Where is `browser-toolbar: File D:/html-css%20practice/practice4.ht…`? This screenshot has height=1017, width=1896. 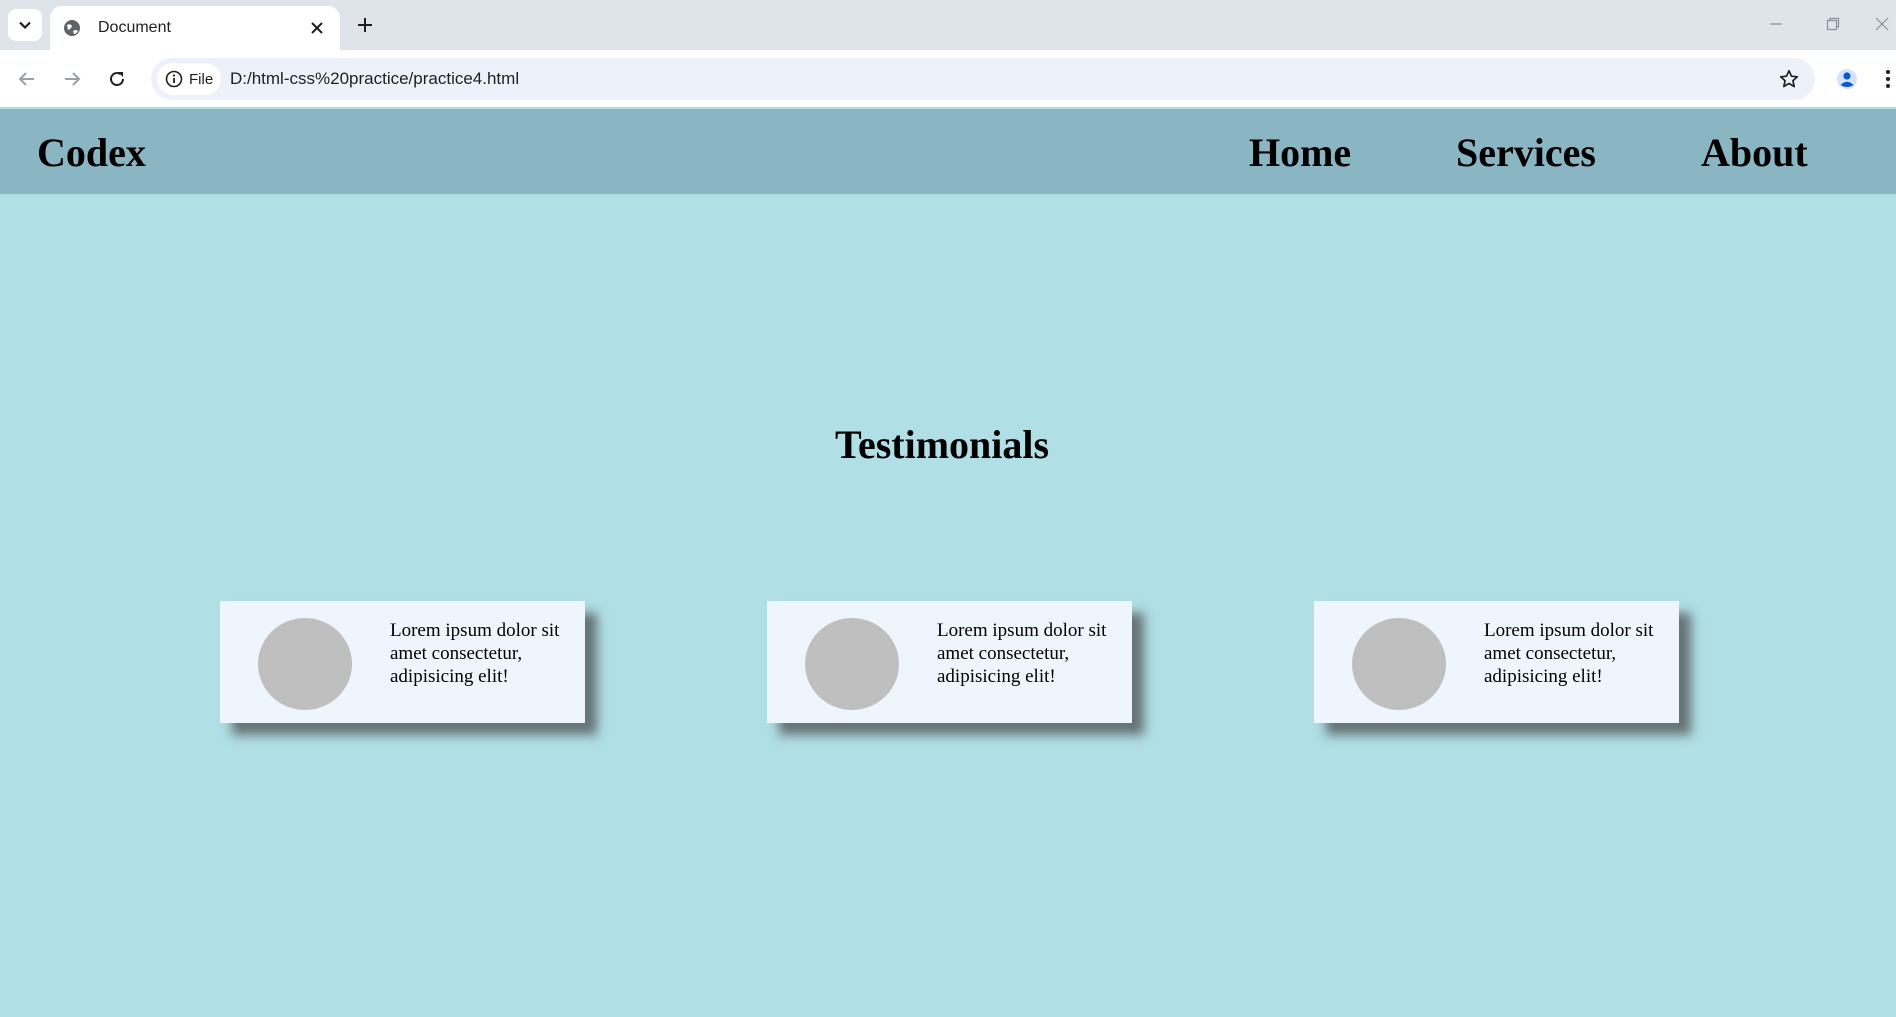
browser-toolbar: File D:/html-css%20practice/practice4.ht… is located at coordinates (948, 79).